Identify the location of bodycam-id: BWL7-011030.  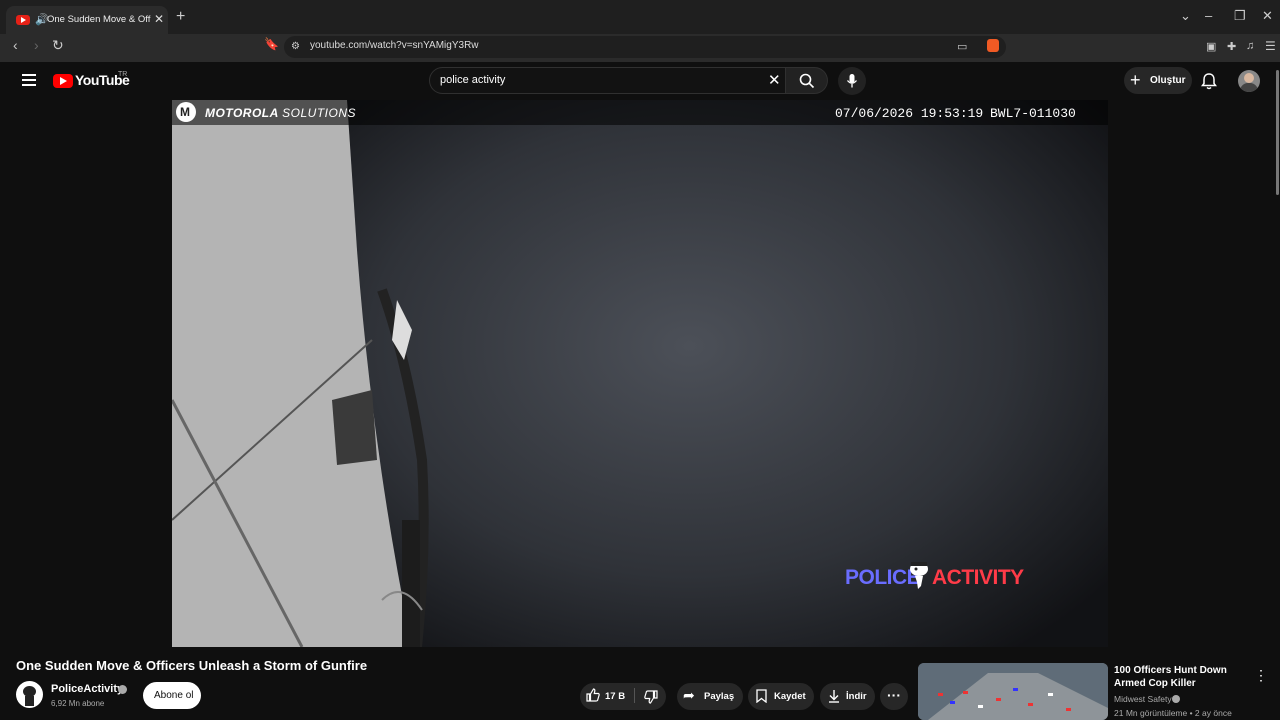
(1033, 113).